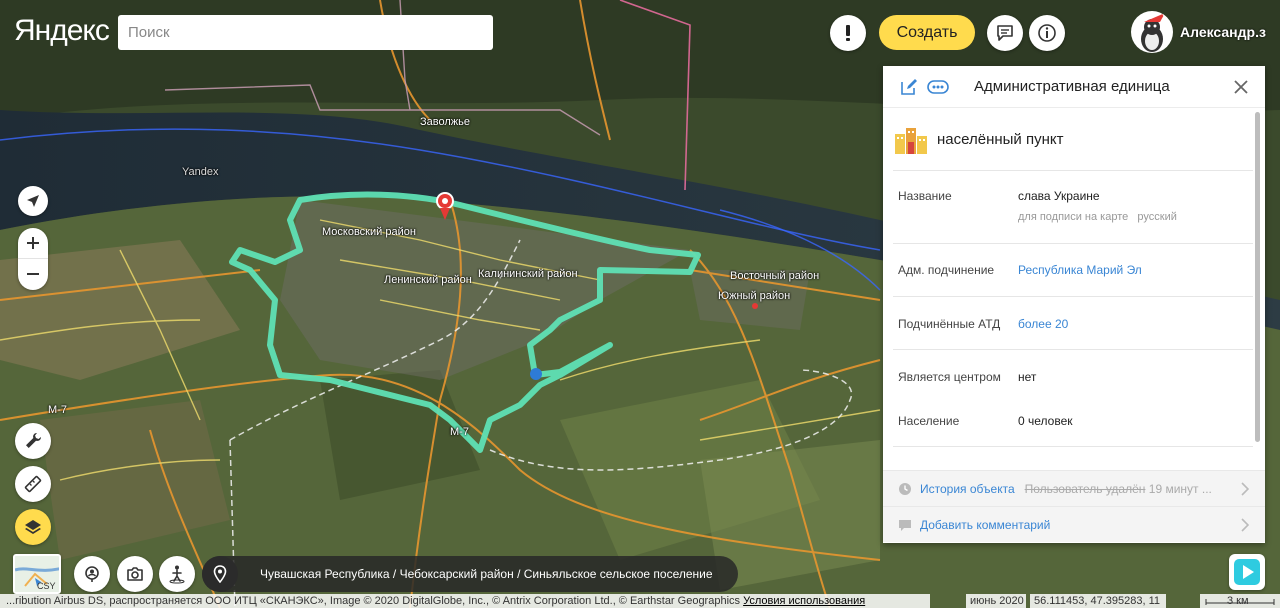 The height and width of the screenshot is (608, 1280). Describe the element at coordinates (57, 410) in the screenshot. I see `map-label-m7: М-7` at that location.